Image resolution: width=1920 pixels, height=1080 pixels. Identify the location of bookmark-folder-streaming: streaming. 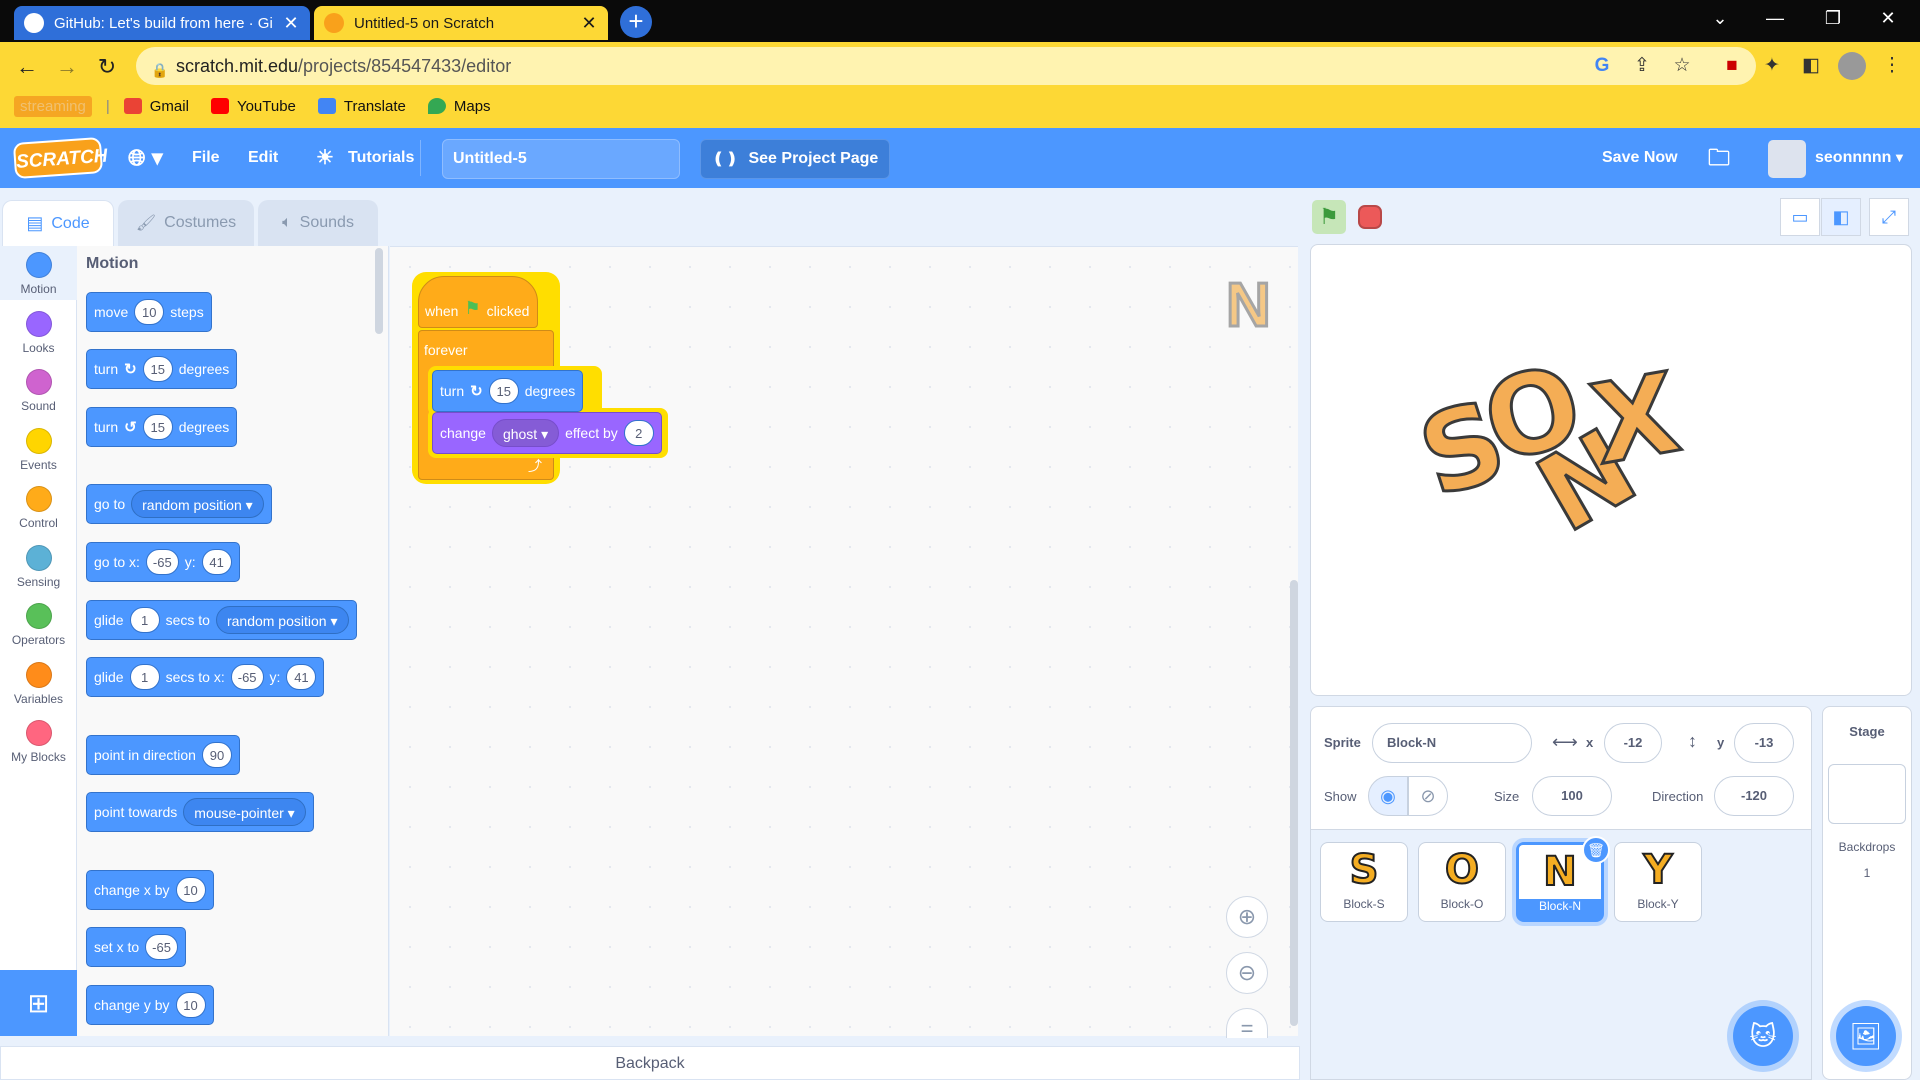
(53, 106).